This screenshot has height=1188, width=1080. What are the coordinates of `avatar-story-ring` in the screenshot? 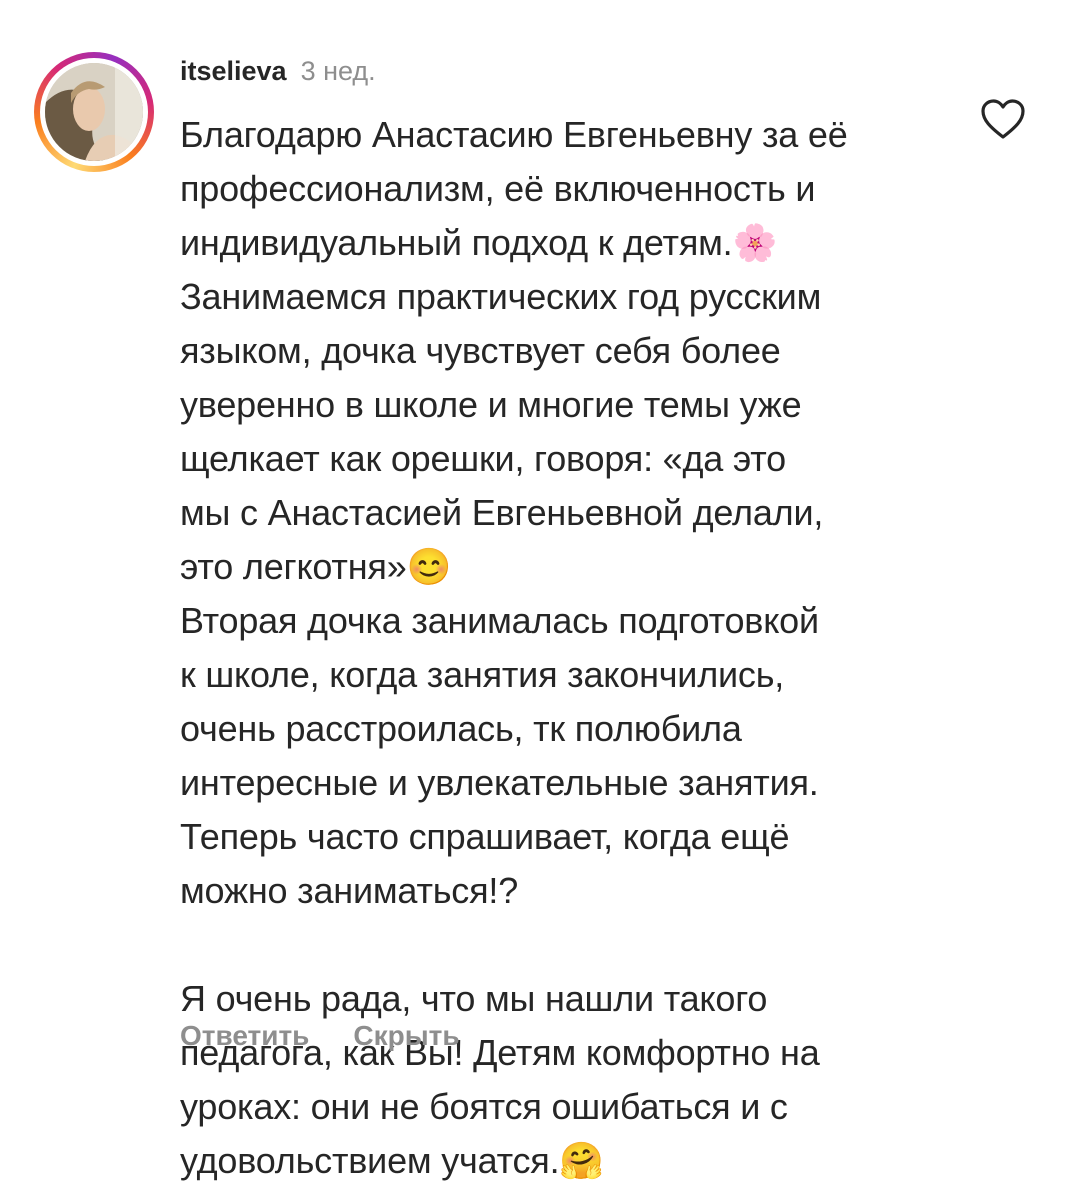 It's located at (94, 112).